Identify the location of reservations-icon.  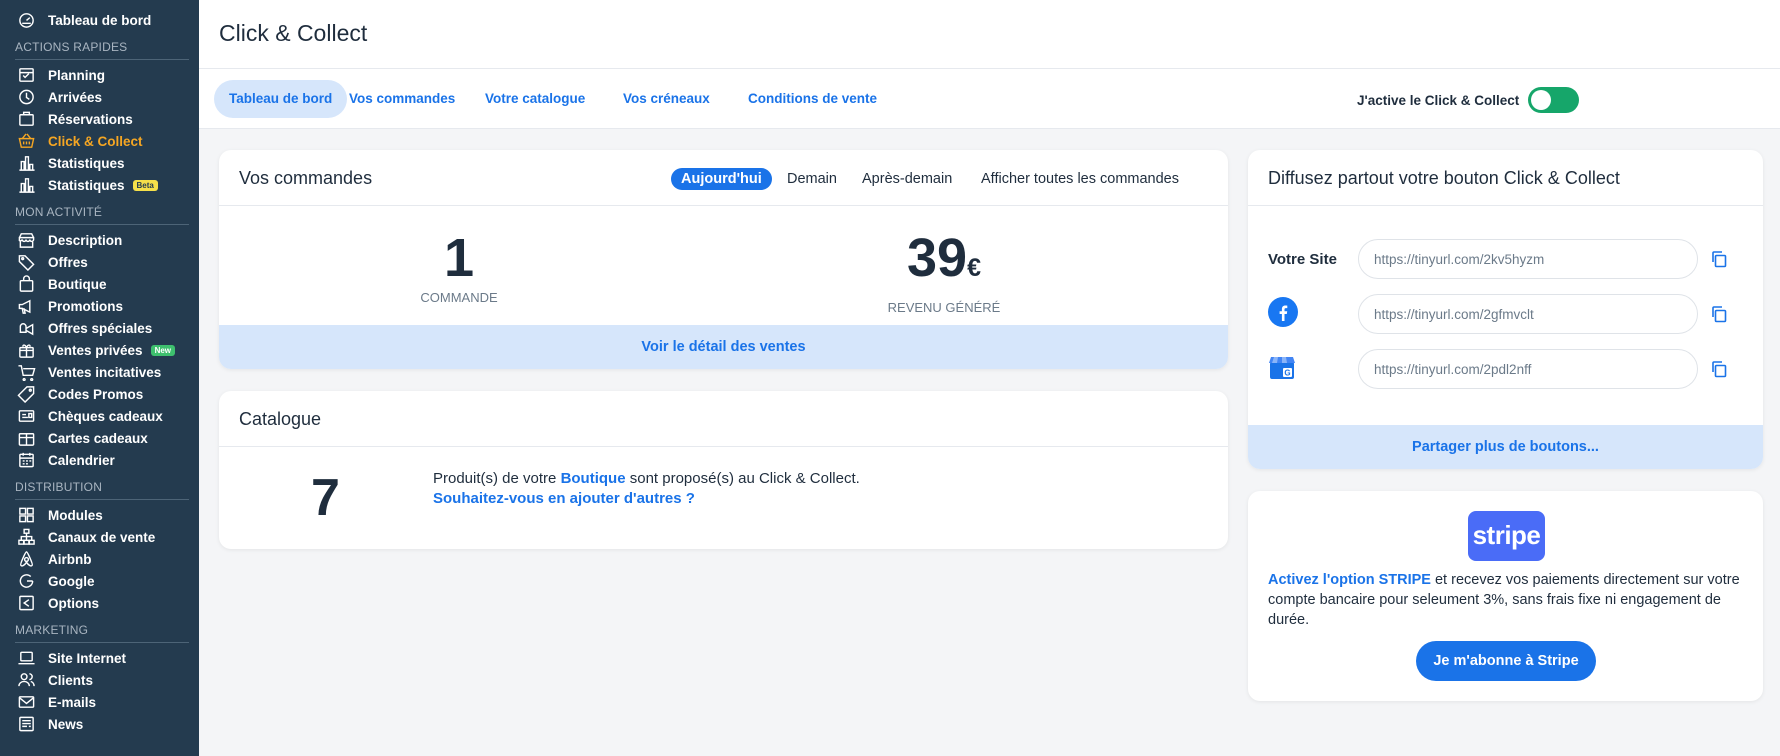
(26, 119).